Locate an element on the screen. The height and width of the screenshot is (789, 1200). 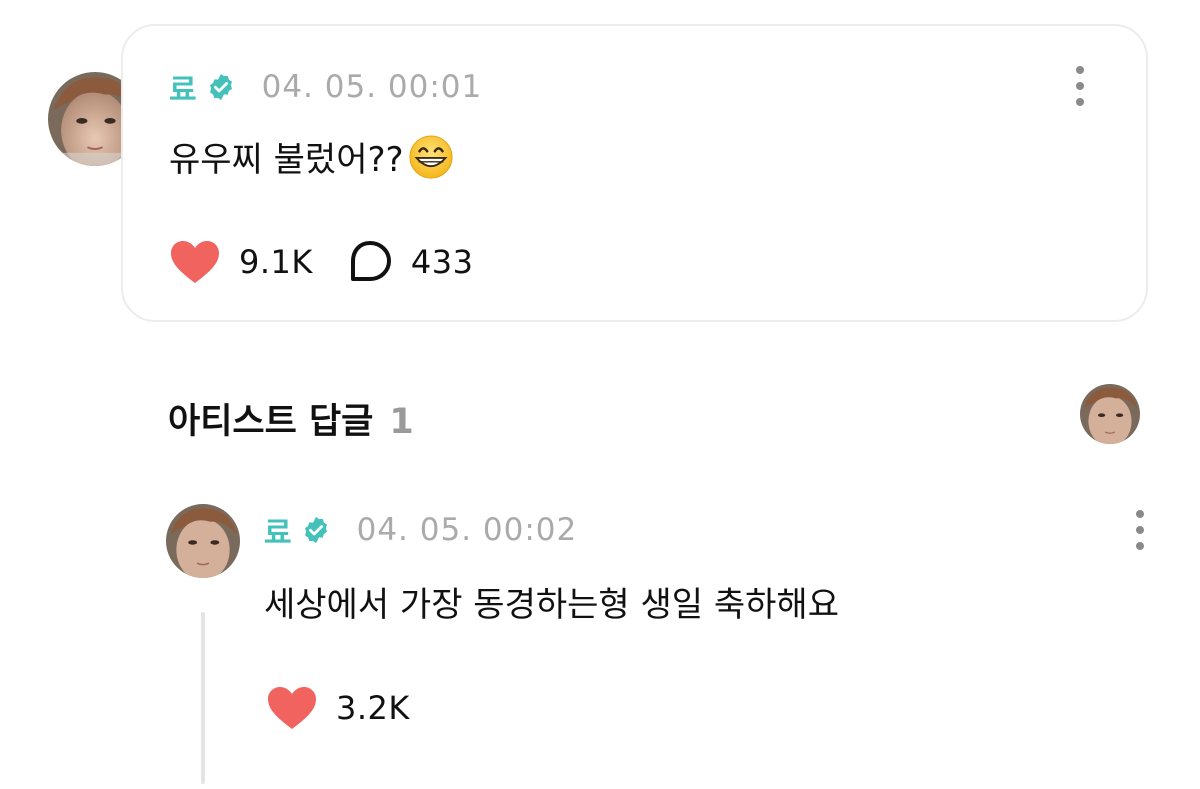
reply-author-name: 료 is located at coordinates (278, 530).